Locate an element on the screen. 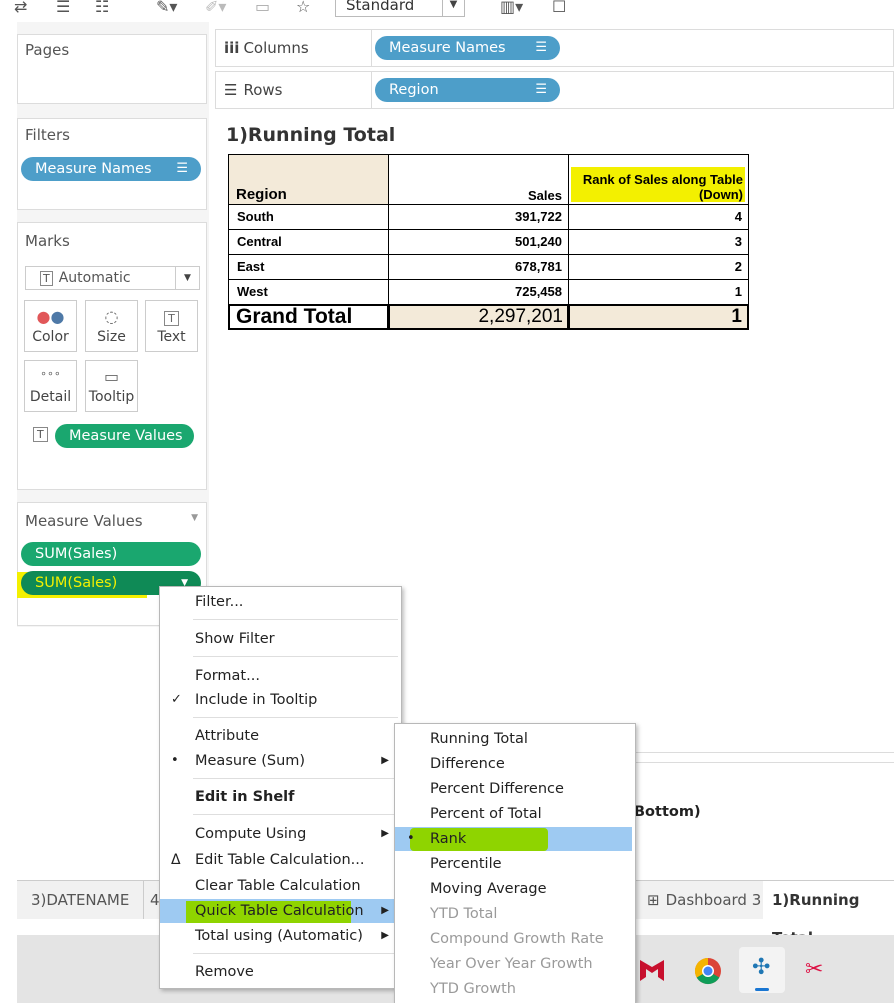 The width and height of the screenshot is (894, 1003). filter-pill-measure-names: Measure Names ☰ is located at coordinates (111, 169).